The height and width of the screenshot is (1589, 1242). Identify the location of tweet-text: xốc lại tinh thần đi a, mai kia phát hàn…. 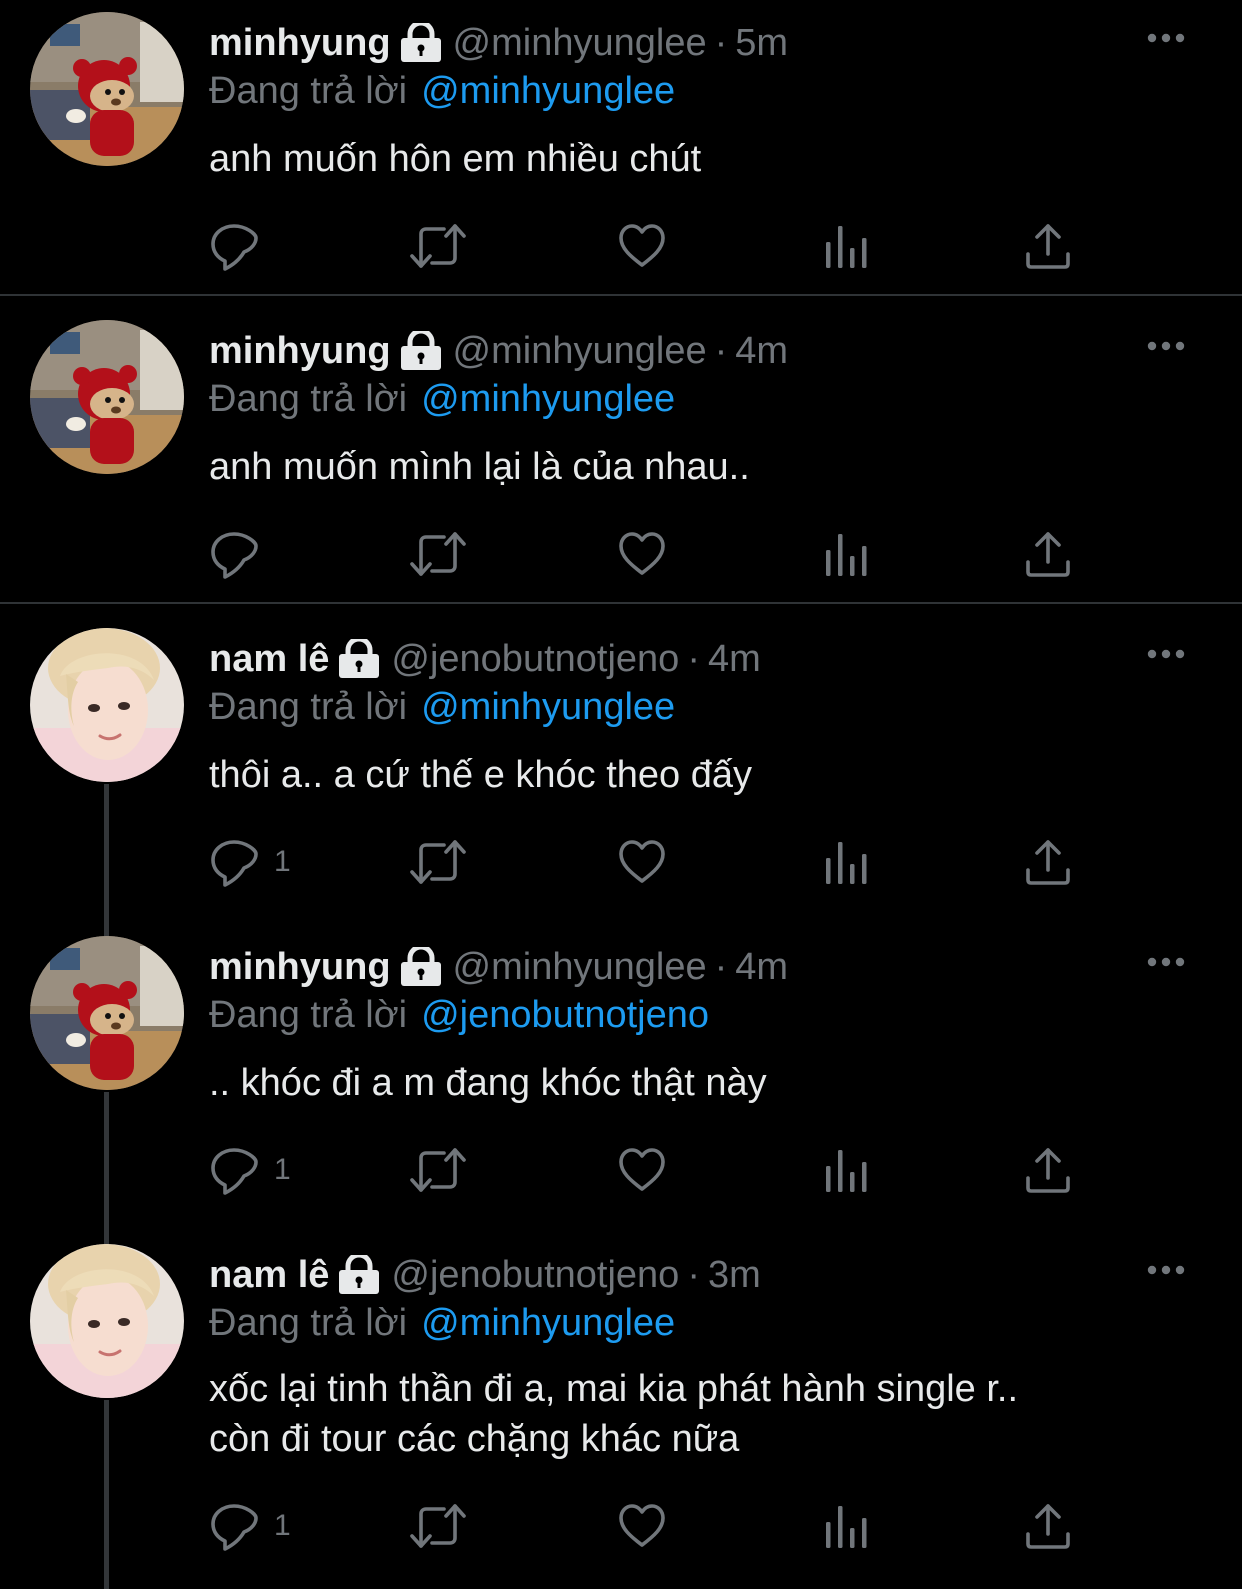
(704, 1414).